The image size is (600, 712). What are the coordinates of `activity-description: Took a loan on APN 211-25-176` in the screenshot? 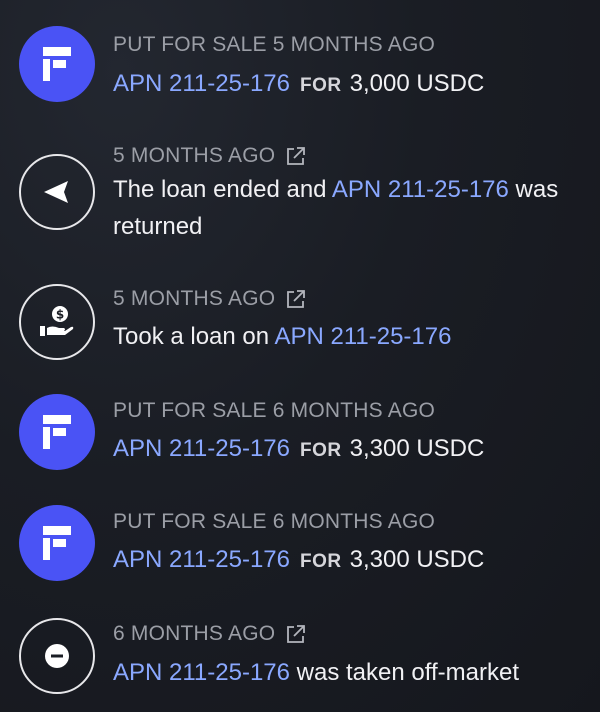 It's located at (353, 336).